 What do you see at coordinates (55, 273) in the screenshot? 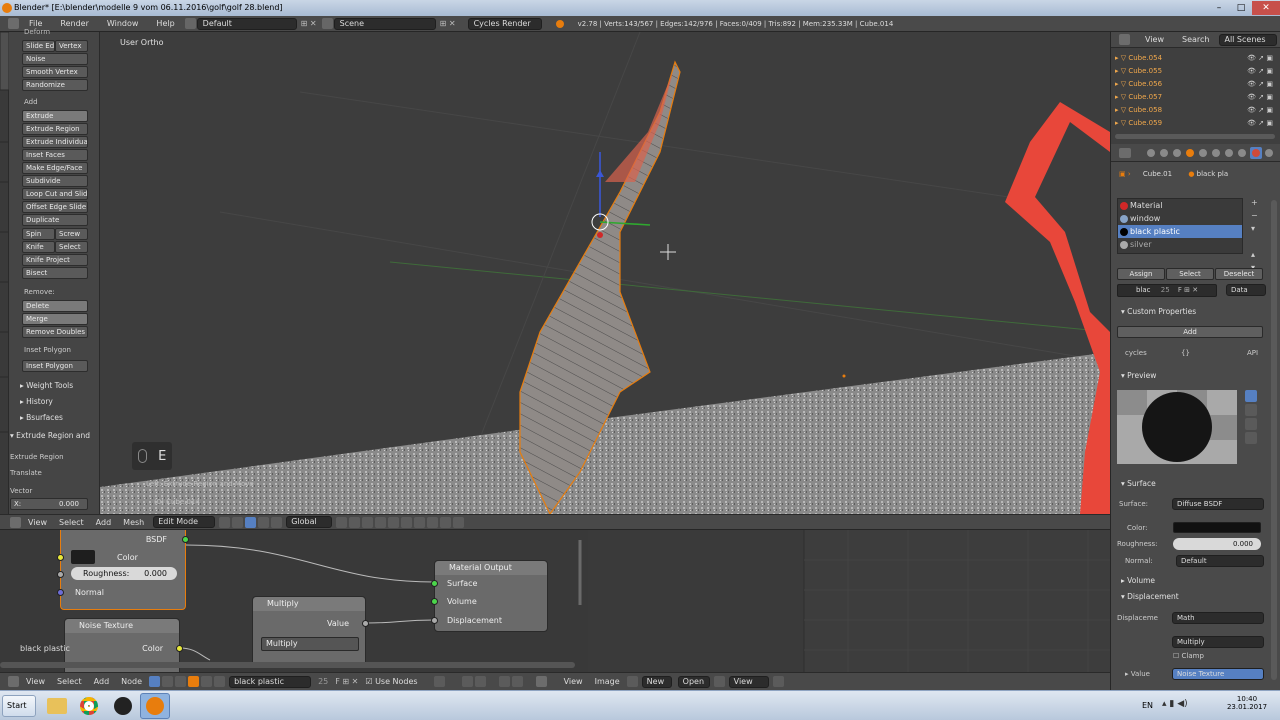
I see `bisect-button: Bisect` at bounding box center [55, 273].